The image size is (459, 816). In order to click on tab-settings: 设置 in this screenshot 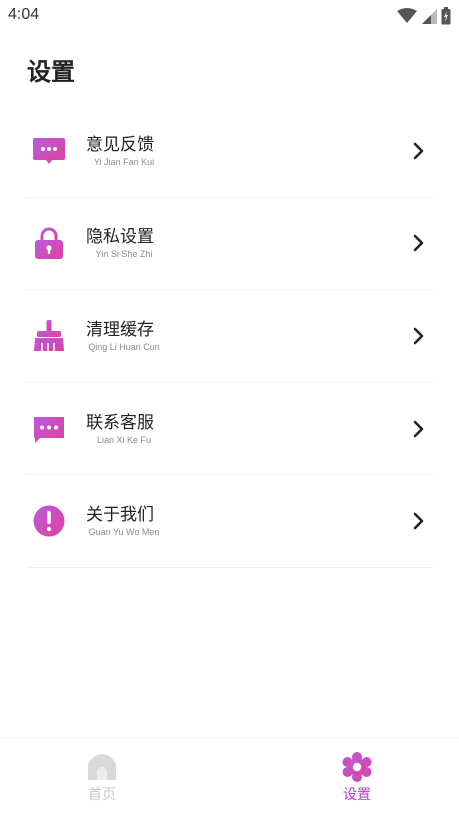, I will do `click(357, 778)`.